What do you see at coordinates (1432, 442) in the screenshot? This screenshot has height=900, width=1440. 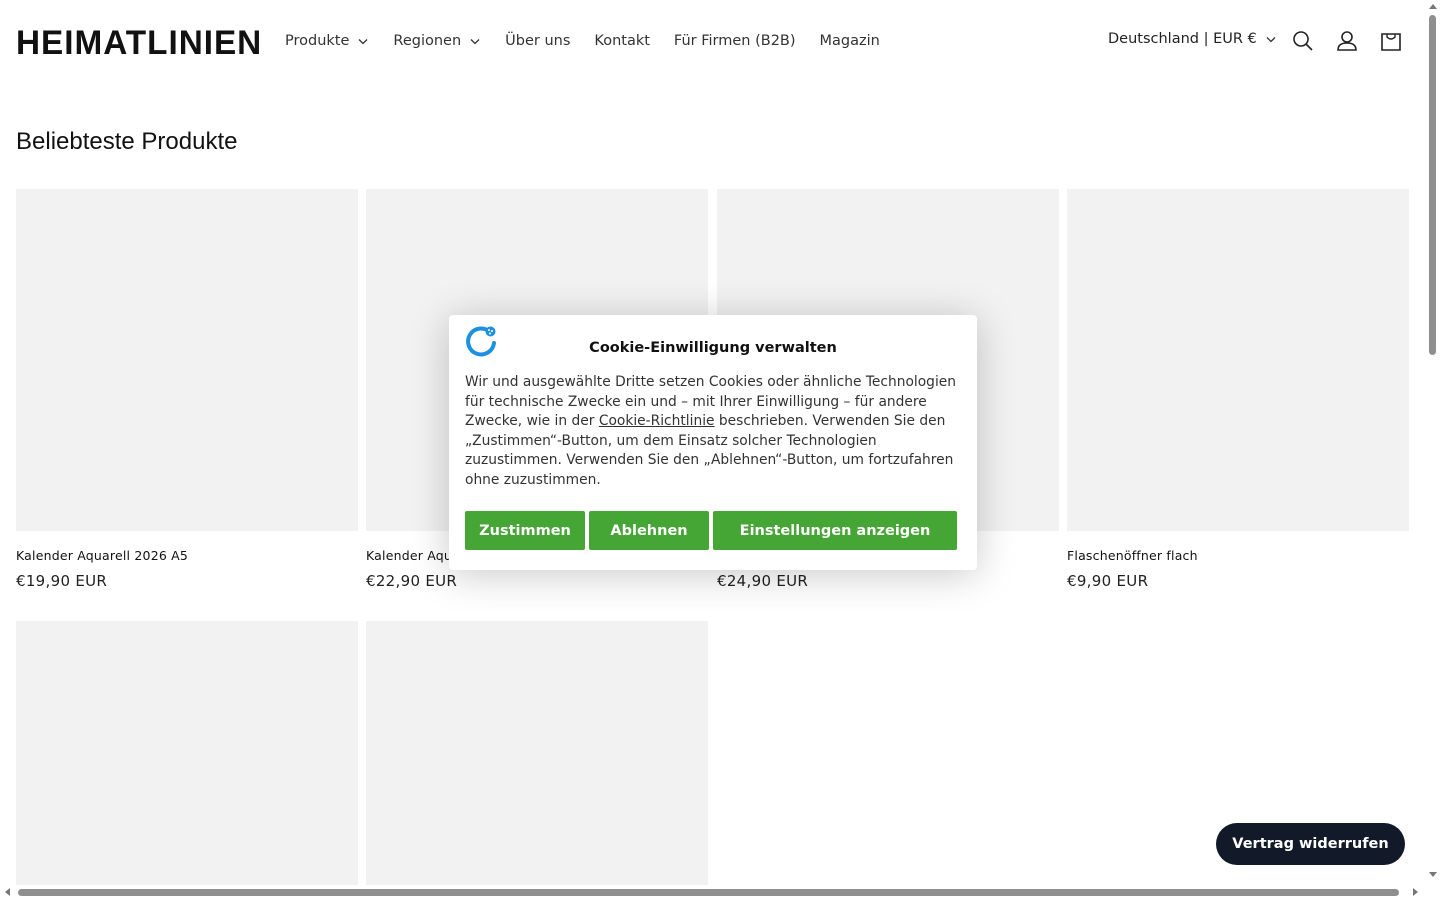 I see `vertical-scrollbar` at bounding box center [1432, 442].